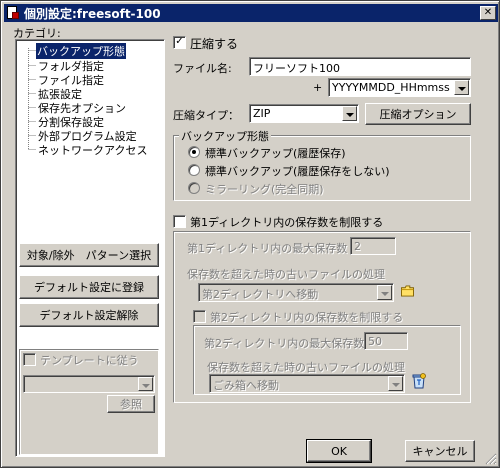 The height and width of the screenshot is (468, 500). I want to click on tree-item-backup-mode: バックアップ形態, so click(81, 51).